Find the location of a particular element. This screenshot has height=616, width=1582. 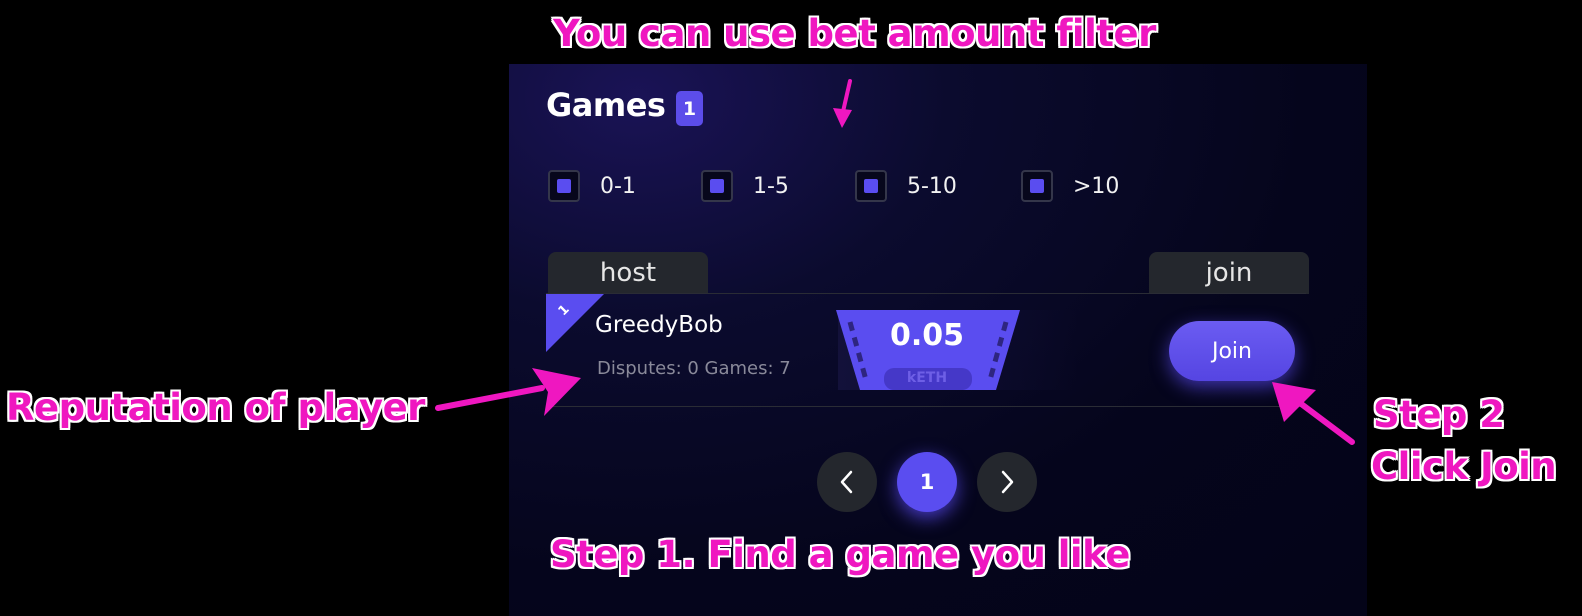

bet-amount: 0.05 is located at coordinates (927, 335).